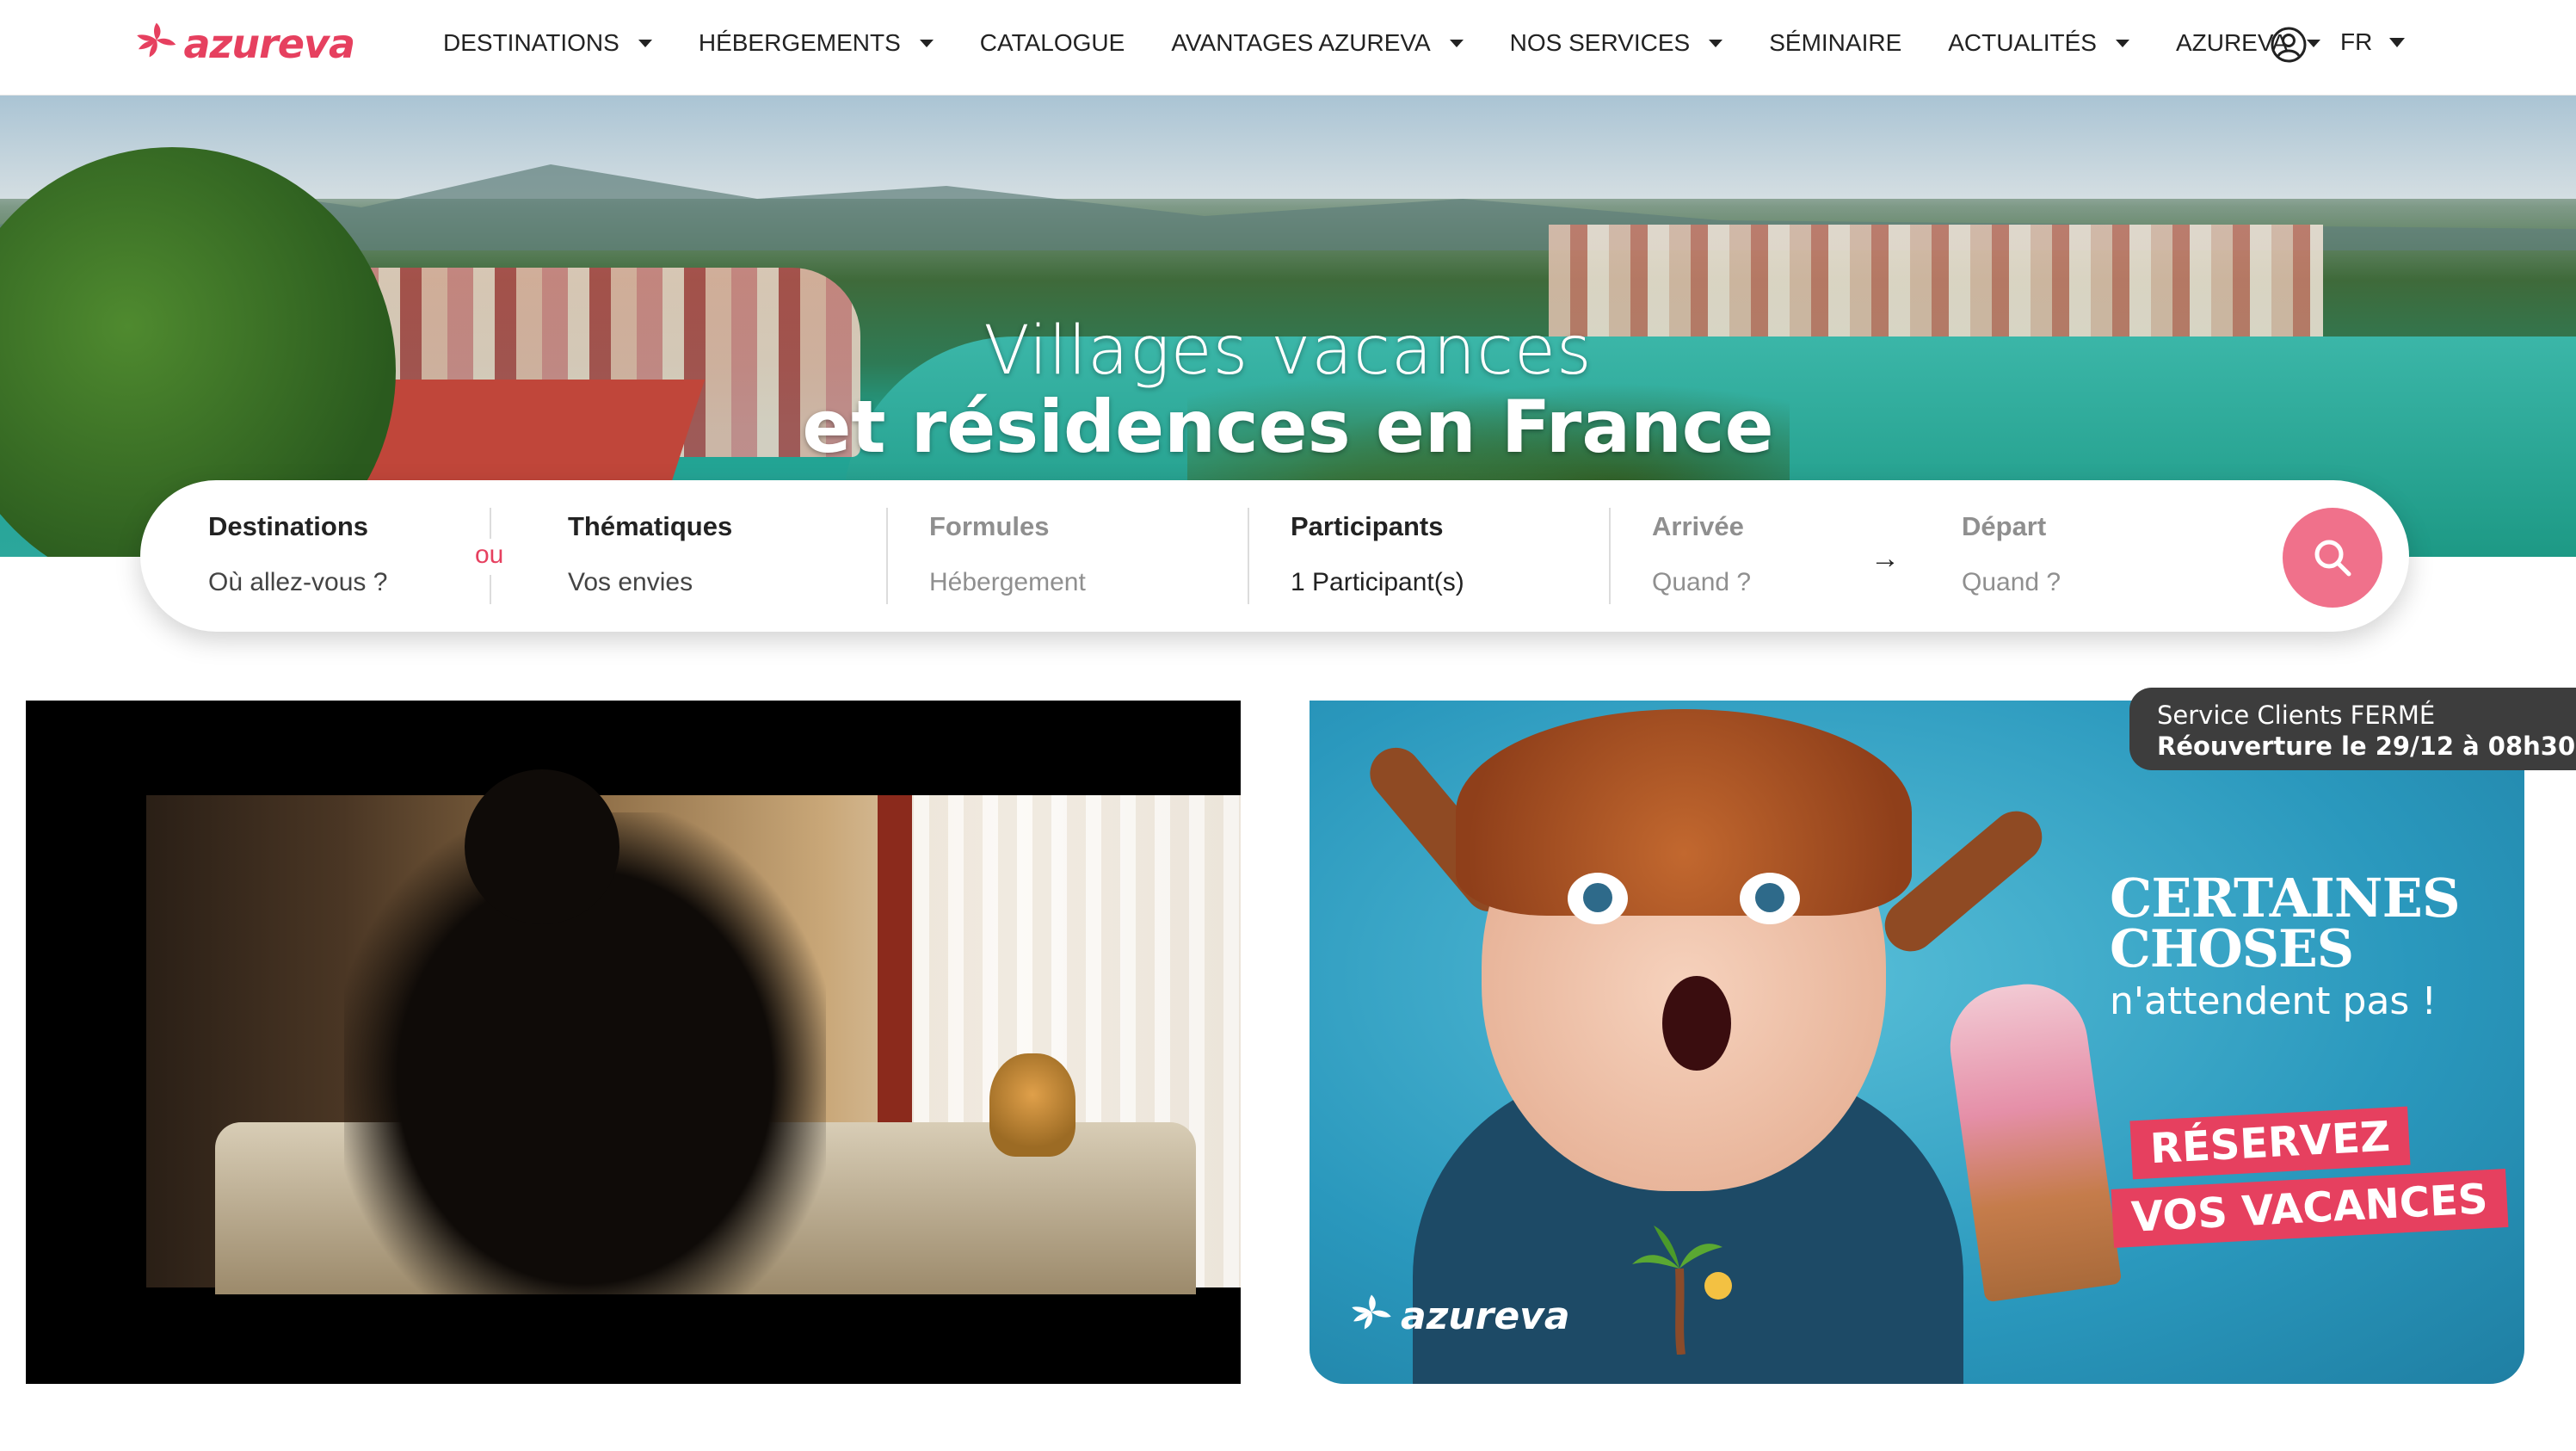 Image resolution: width=2576 pixels, height=1451 pixels. I want to click on promo-headline-line3: n'attendent pas !, so click(2273, 1001).